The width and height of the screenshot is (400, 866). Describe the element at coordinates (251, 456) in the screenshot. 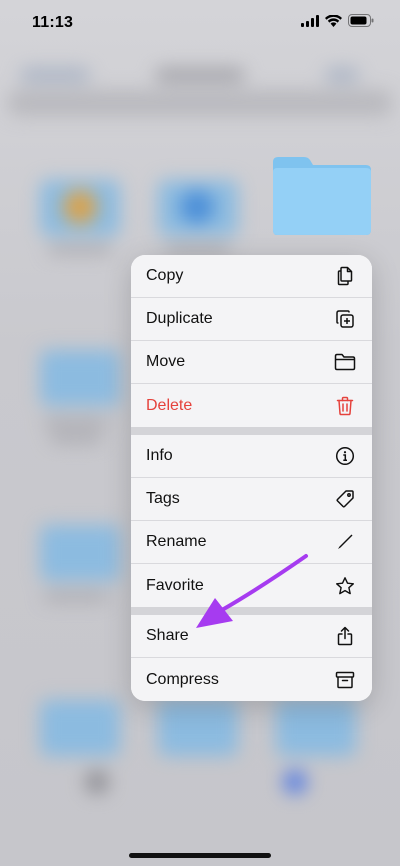

I see `menu-item-info: Info` at that location.